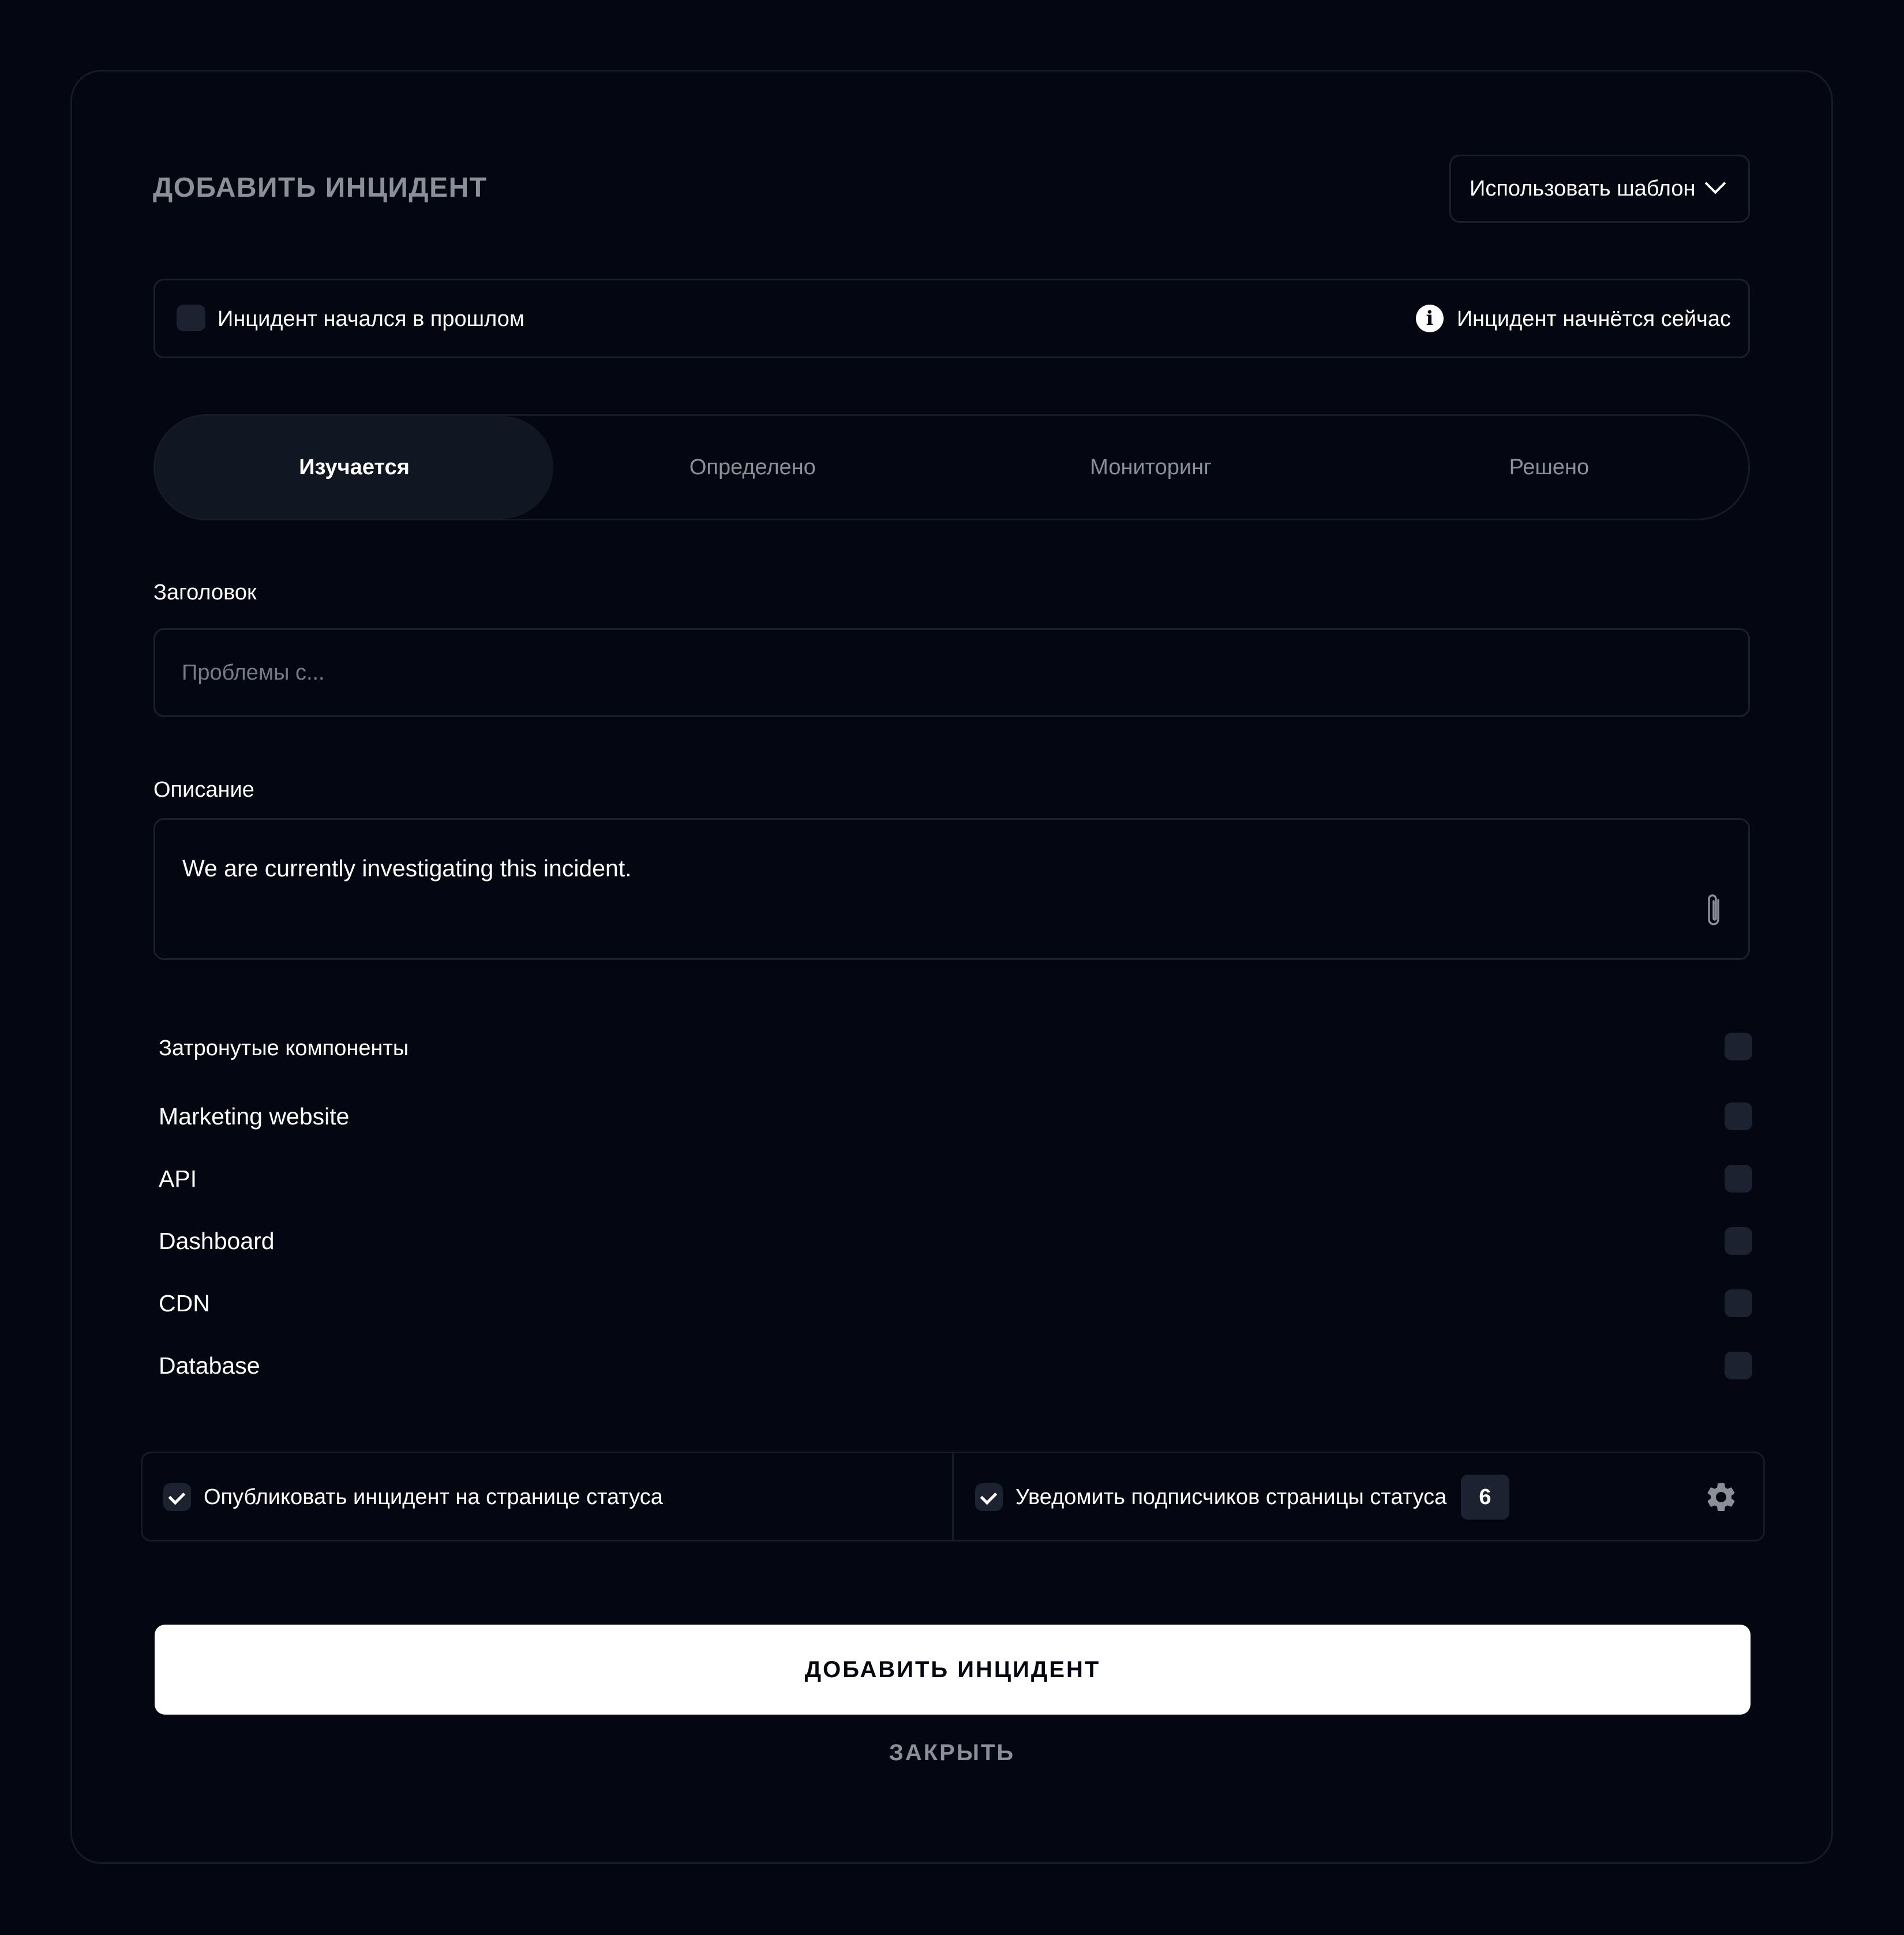 Image resolution: width=1904 pixels, height=1935 pixels. What do you see at coordinates (1594, 319) in the screenshot?
I see `incident-starts-now-label: Инцидент начнётся сейчас` at bounding box center [1594, 319].